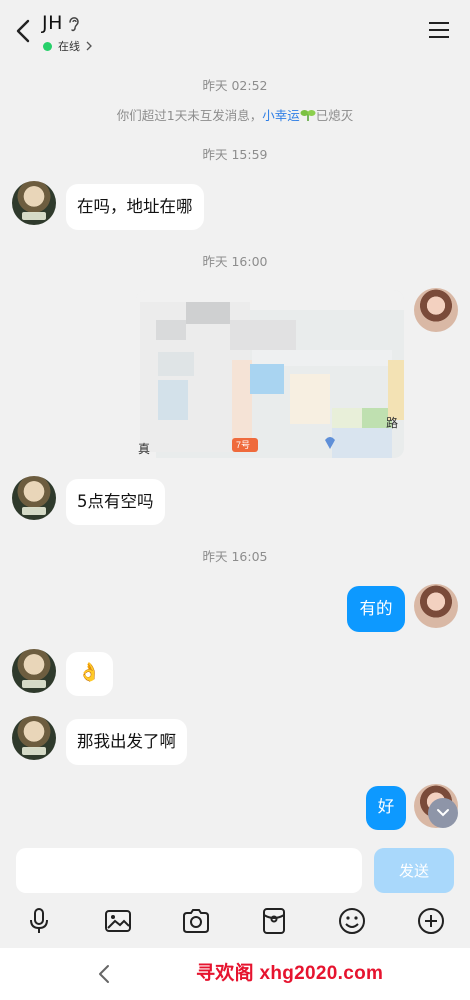 Image resolution: width=470 pixels, height=1000 pixels. I want to click on message-bubble-outgoing: 好, so click(386, 808).